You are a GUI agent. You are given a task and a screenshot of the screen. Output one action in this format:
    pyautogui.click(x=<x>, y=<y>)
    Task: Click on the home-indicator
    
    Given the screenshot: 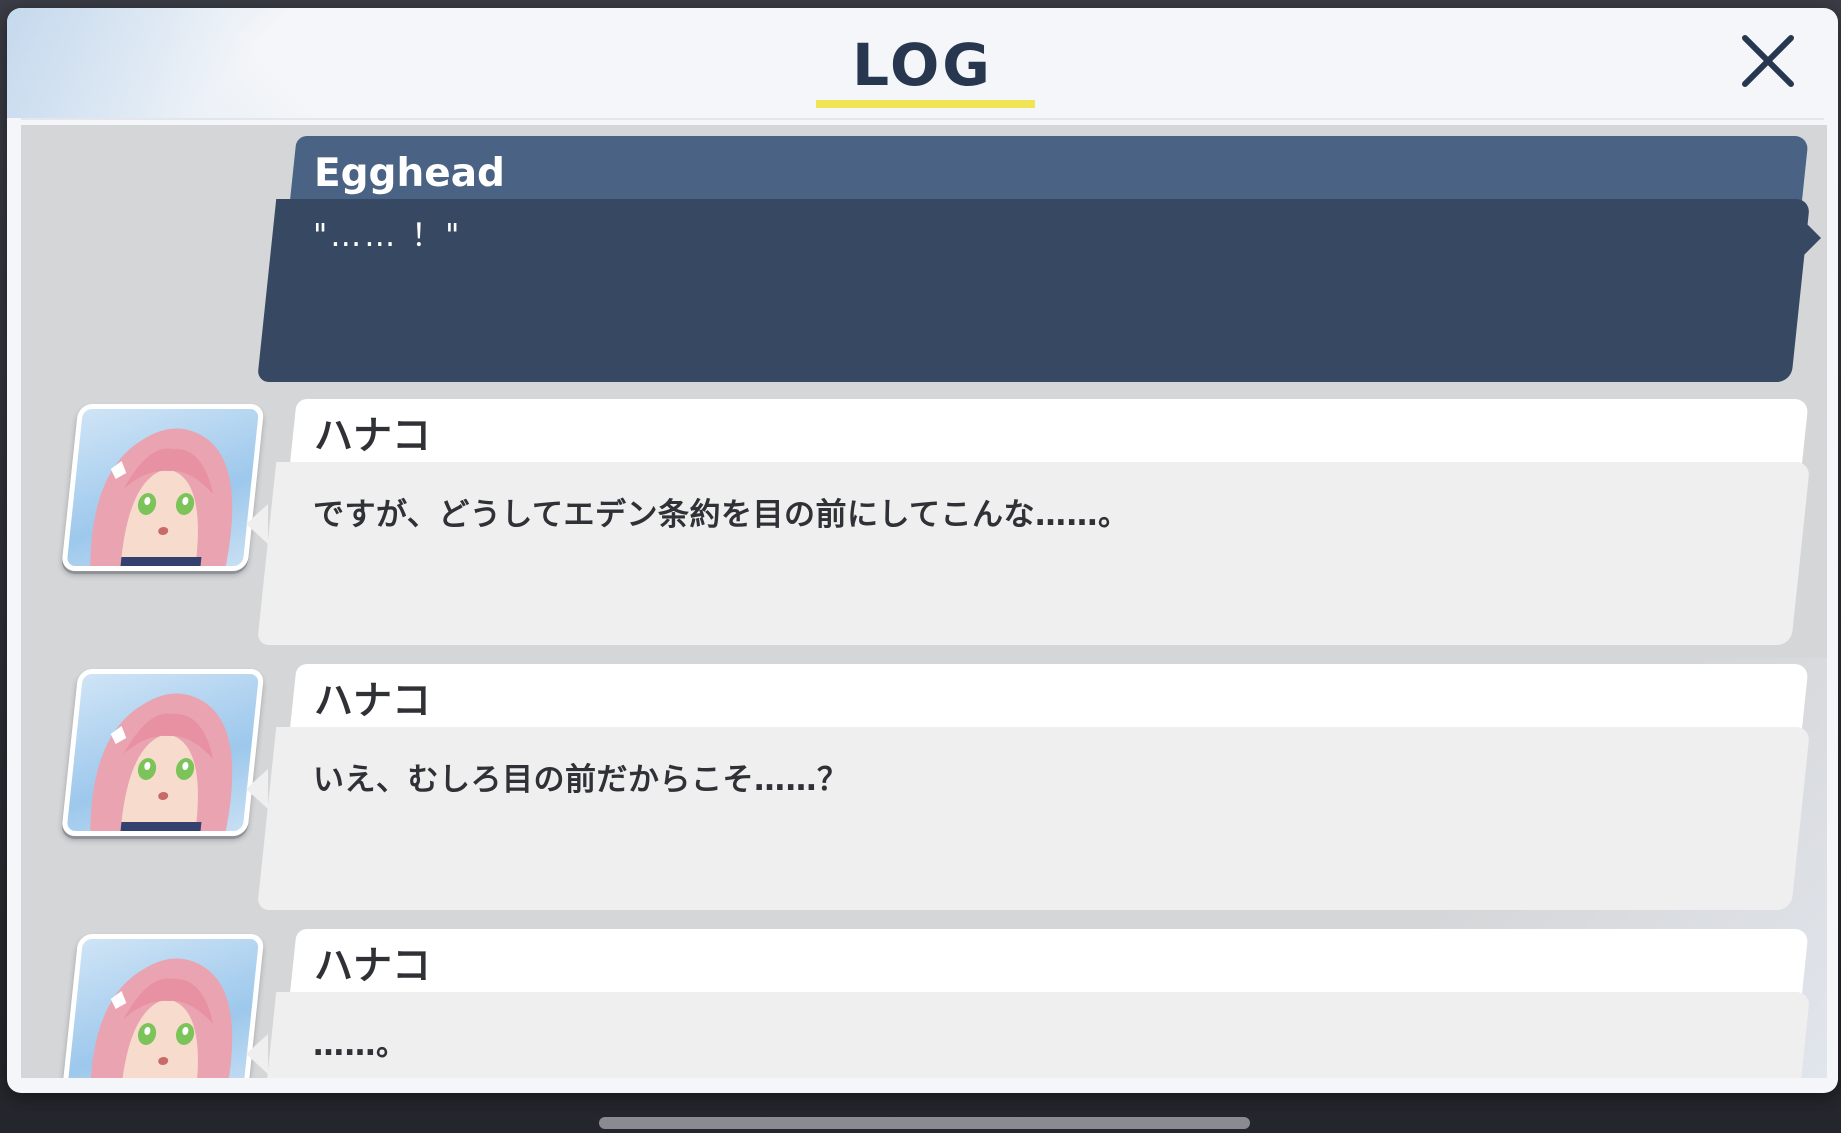 What is the action you would take?
    pyautogui.click(x=924, y=1123)
    